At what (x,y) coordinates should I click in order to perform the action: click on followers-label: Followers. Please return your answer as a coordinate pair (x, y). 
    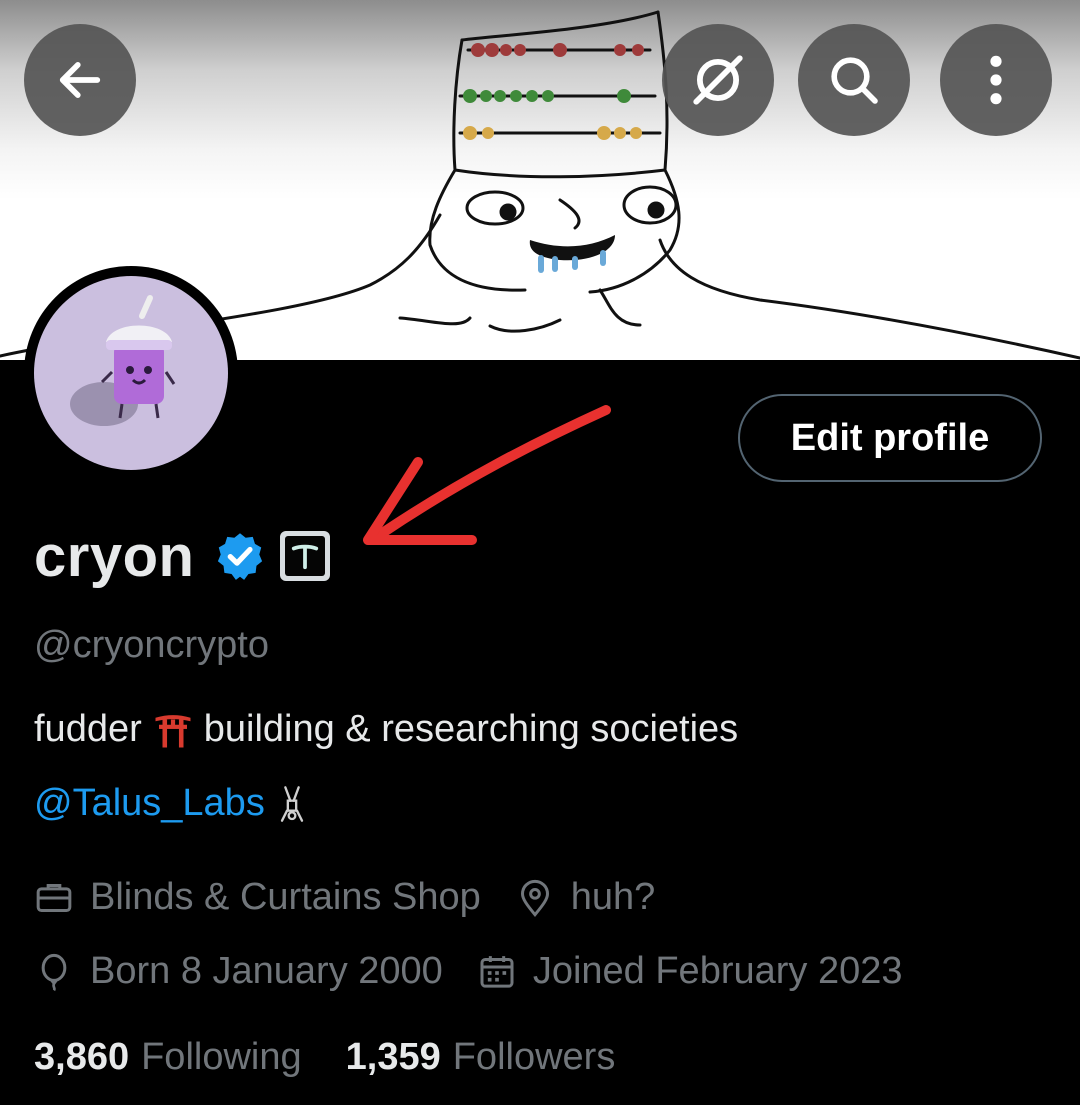
    Looking at the image, I should click on (534, 1057).